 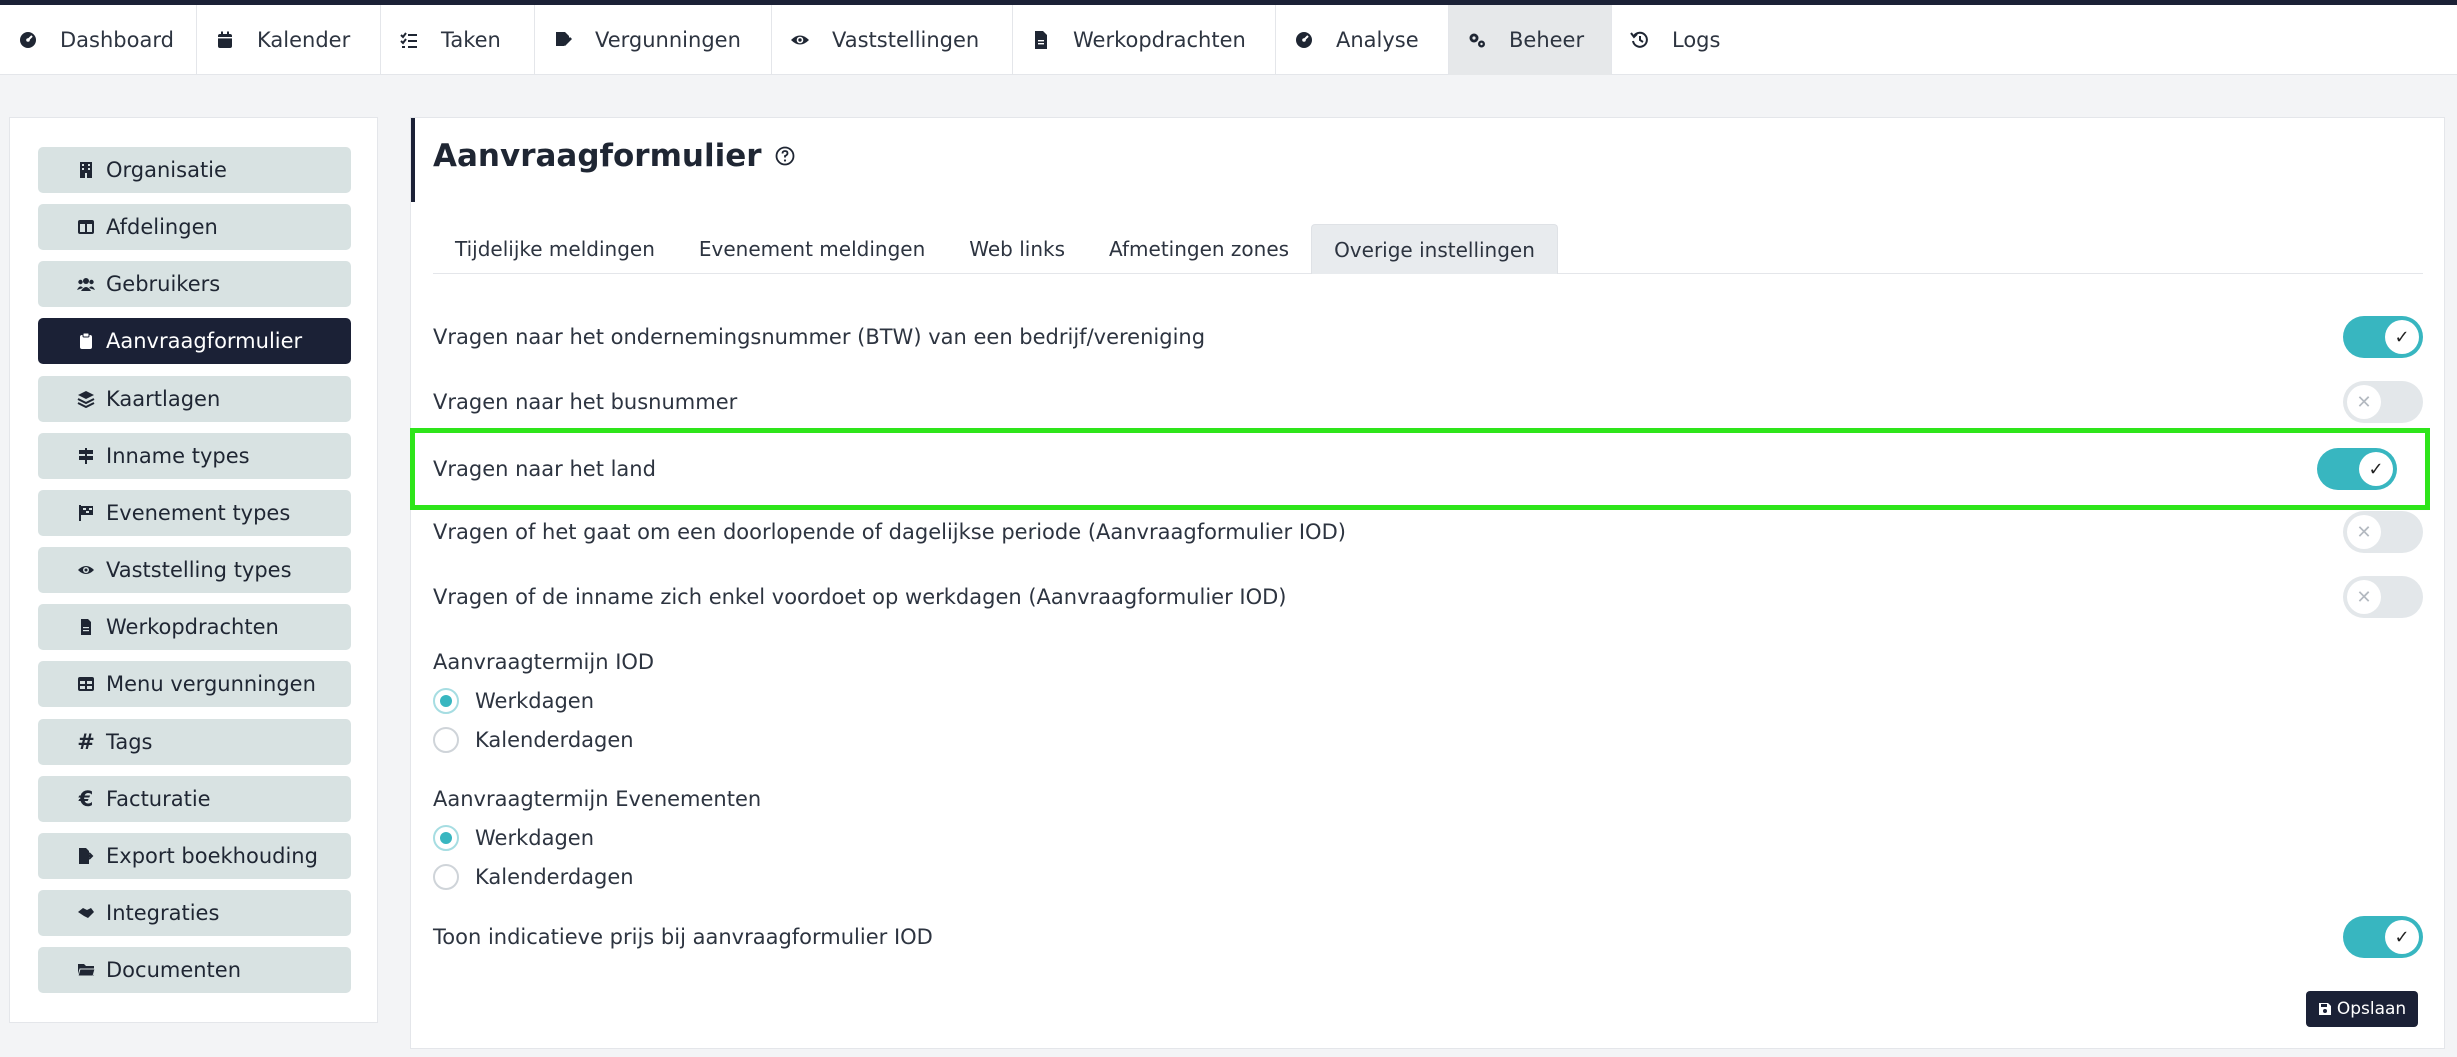 What do you see at coordinates (198, 513) in the screenshot?
I see `sidebar-item-label: Evenement types` at bounding box center [198, 513].